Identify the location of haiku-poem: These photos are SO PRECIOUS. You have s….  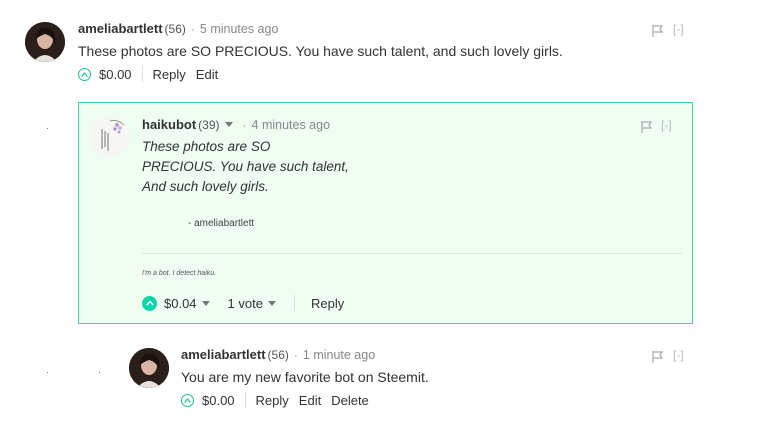
(245, 167).